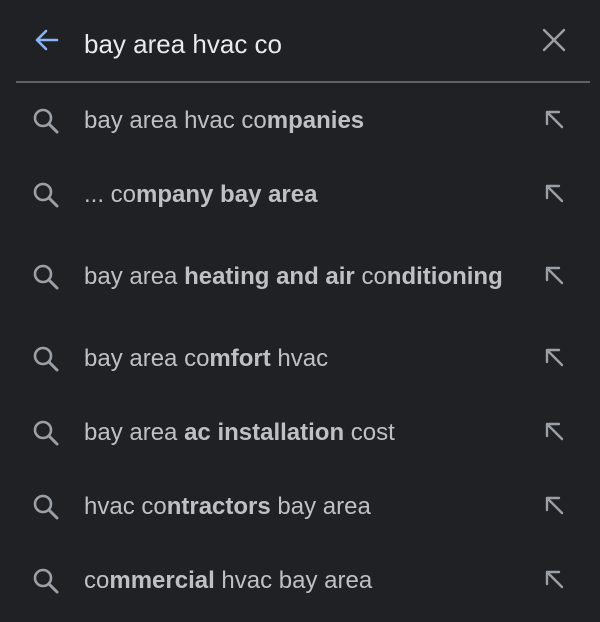 This screenshot has width=600, height=622. What do you see at coordinates (269, 276) in the screenshot?
I see `suggestion-text-bold: heating and air` at bounding box center [269, 276].